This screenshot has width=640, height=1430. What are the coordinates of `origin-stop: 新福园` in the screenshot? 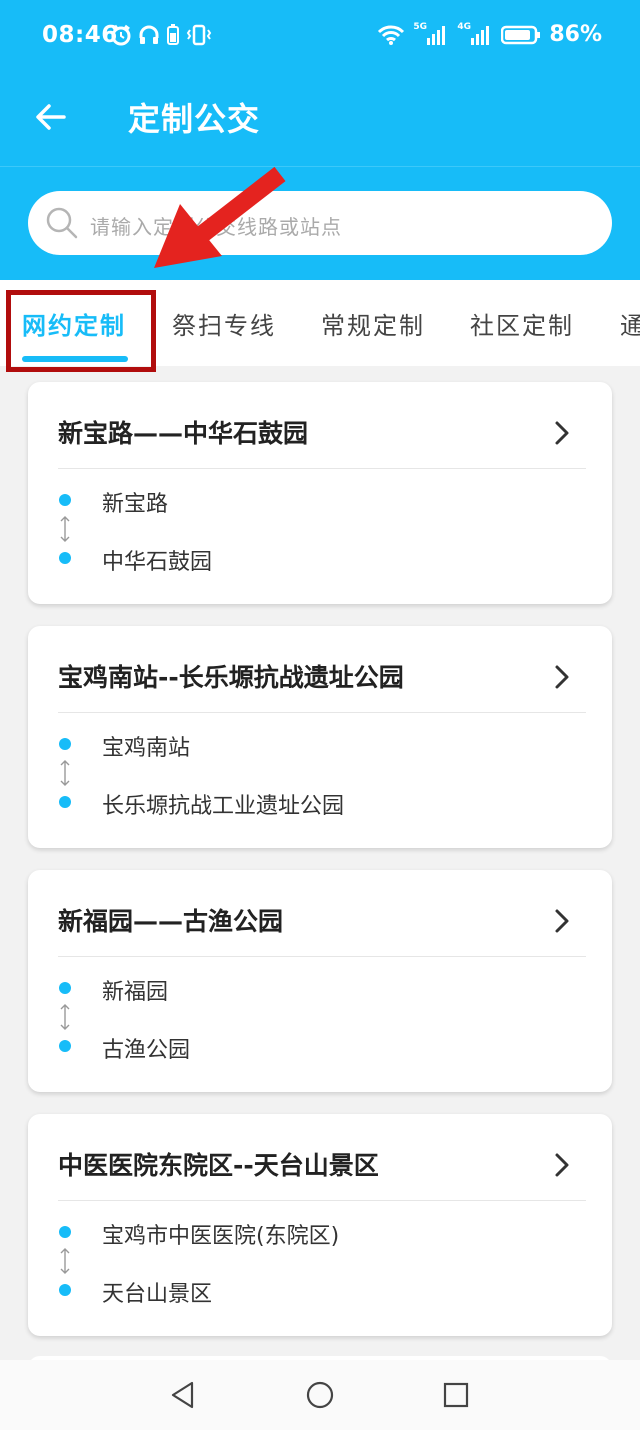 It's located at (135, 992).